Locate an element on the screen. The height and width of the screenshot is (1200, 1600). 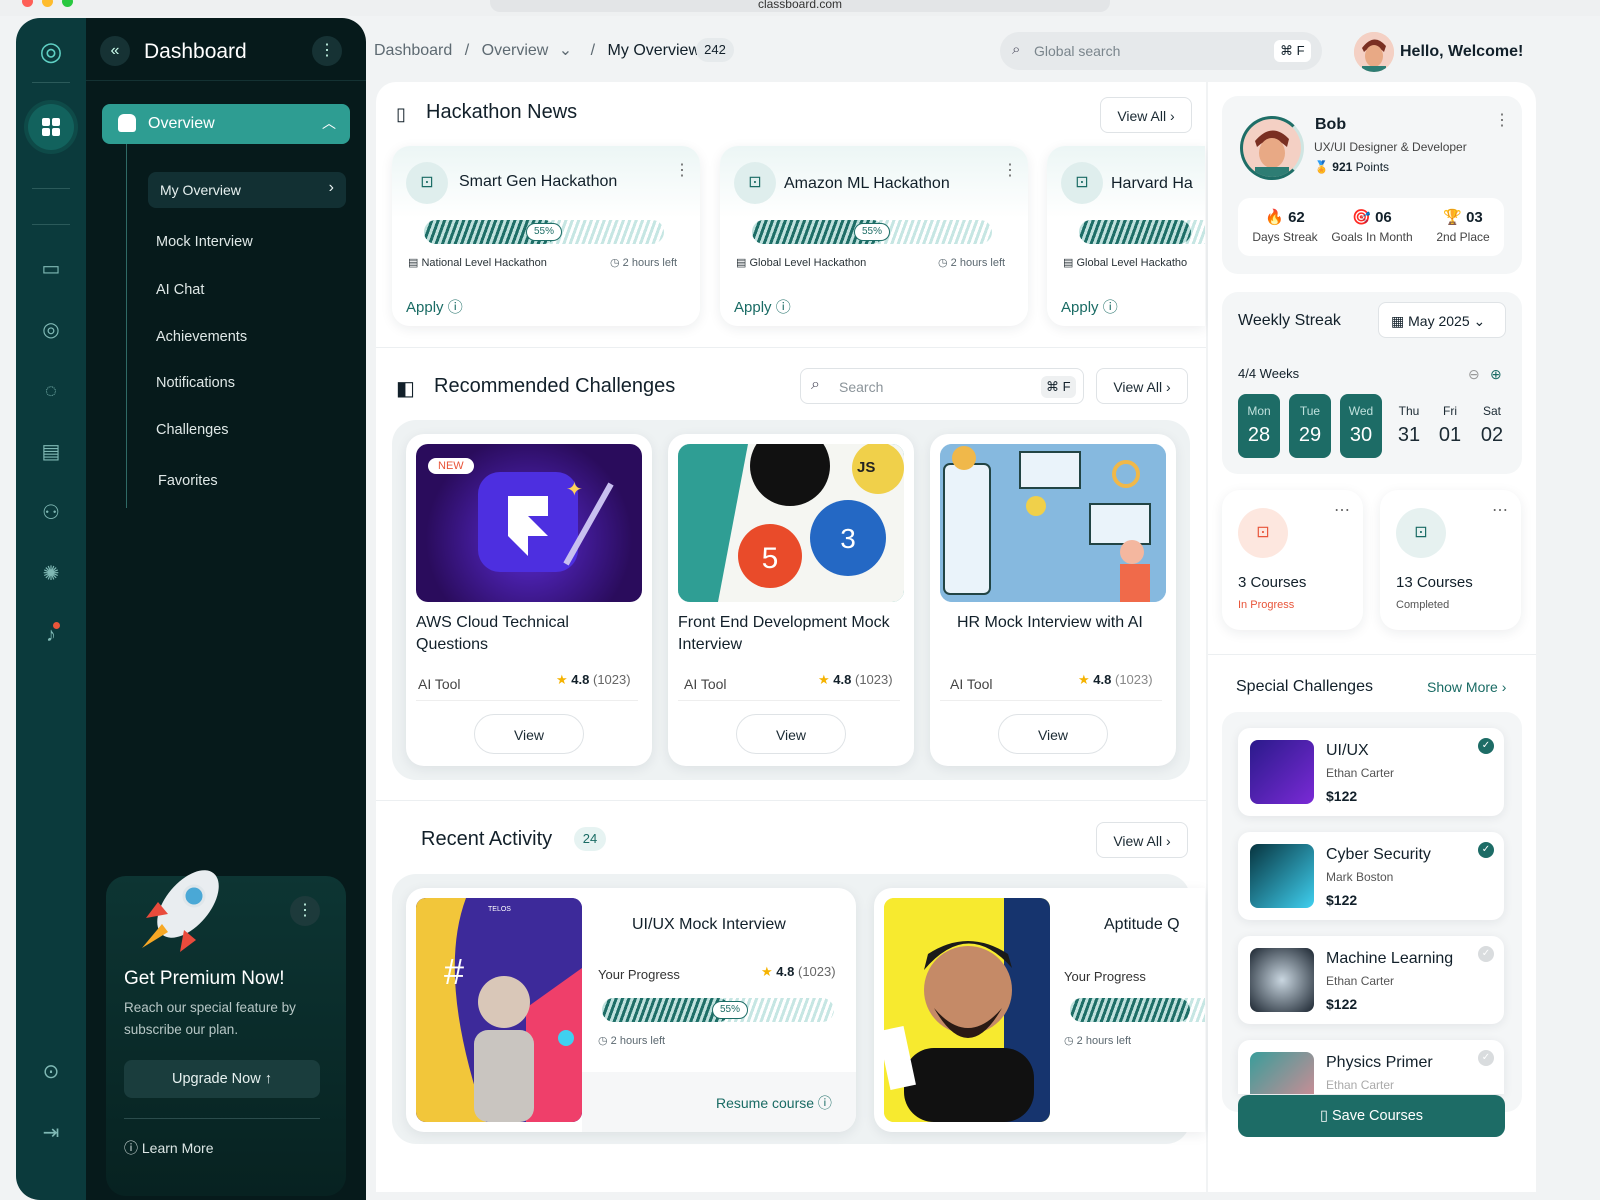
hackathon-level: ▤ National Level Hackathon is located at coordinates (477, 263).